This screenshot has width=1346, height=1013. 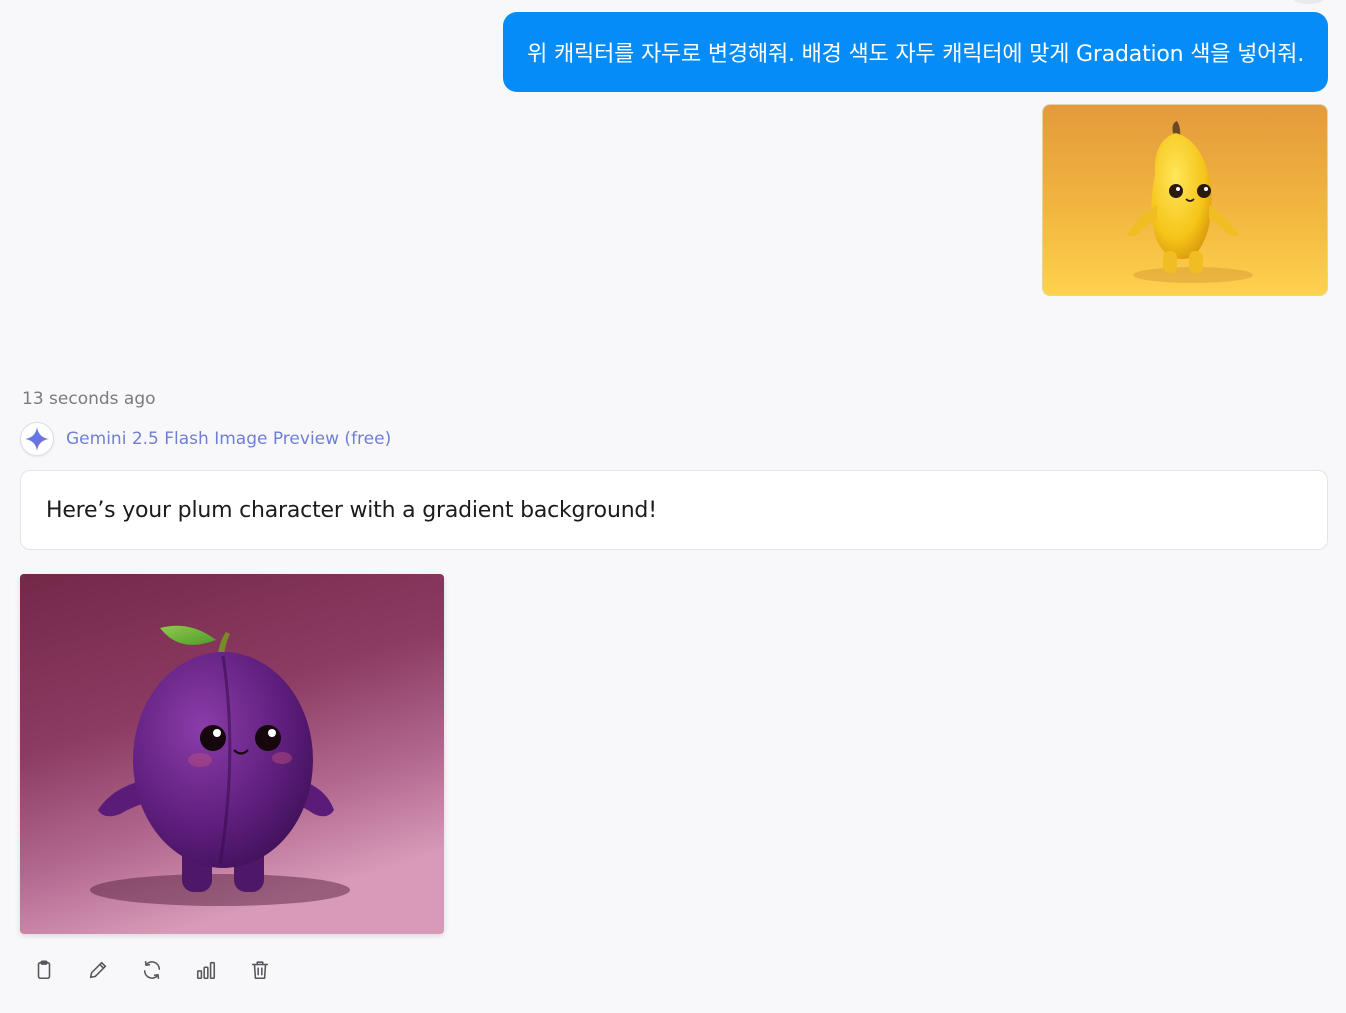 I want to click on delete-button, so click(x=260, y=970).